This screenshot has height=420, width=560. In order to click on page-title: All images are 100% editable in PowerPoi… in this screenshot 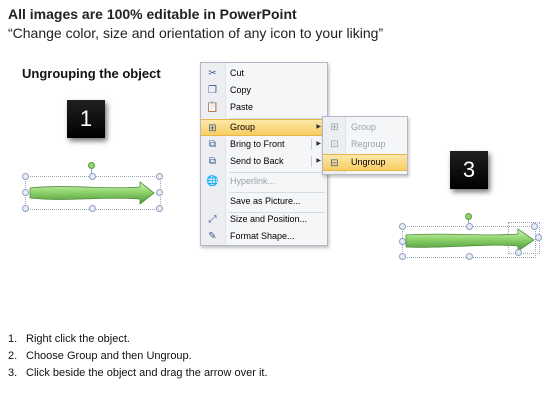, I will do `click(152, 14)`.